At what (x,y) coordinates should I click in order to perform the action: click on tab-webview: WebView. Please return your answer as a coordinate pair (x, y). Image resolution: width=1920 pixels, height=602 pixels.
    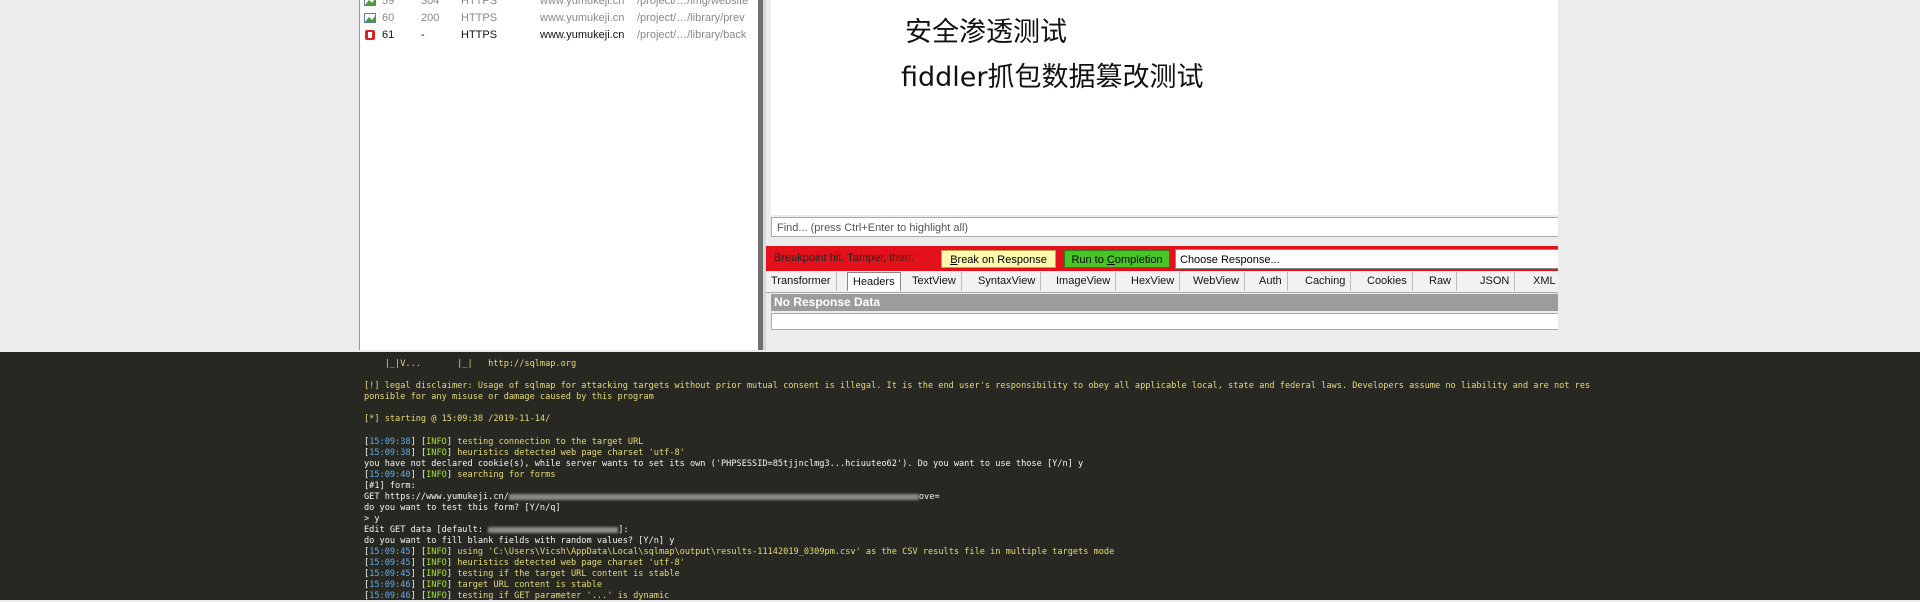
    Looking at the image, I should click on (1217, 281).